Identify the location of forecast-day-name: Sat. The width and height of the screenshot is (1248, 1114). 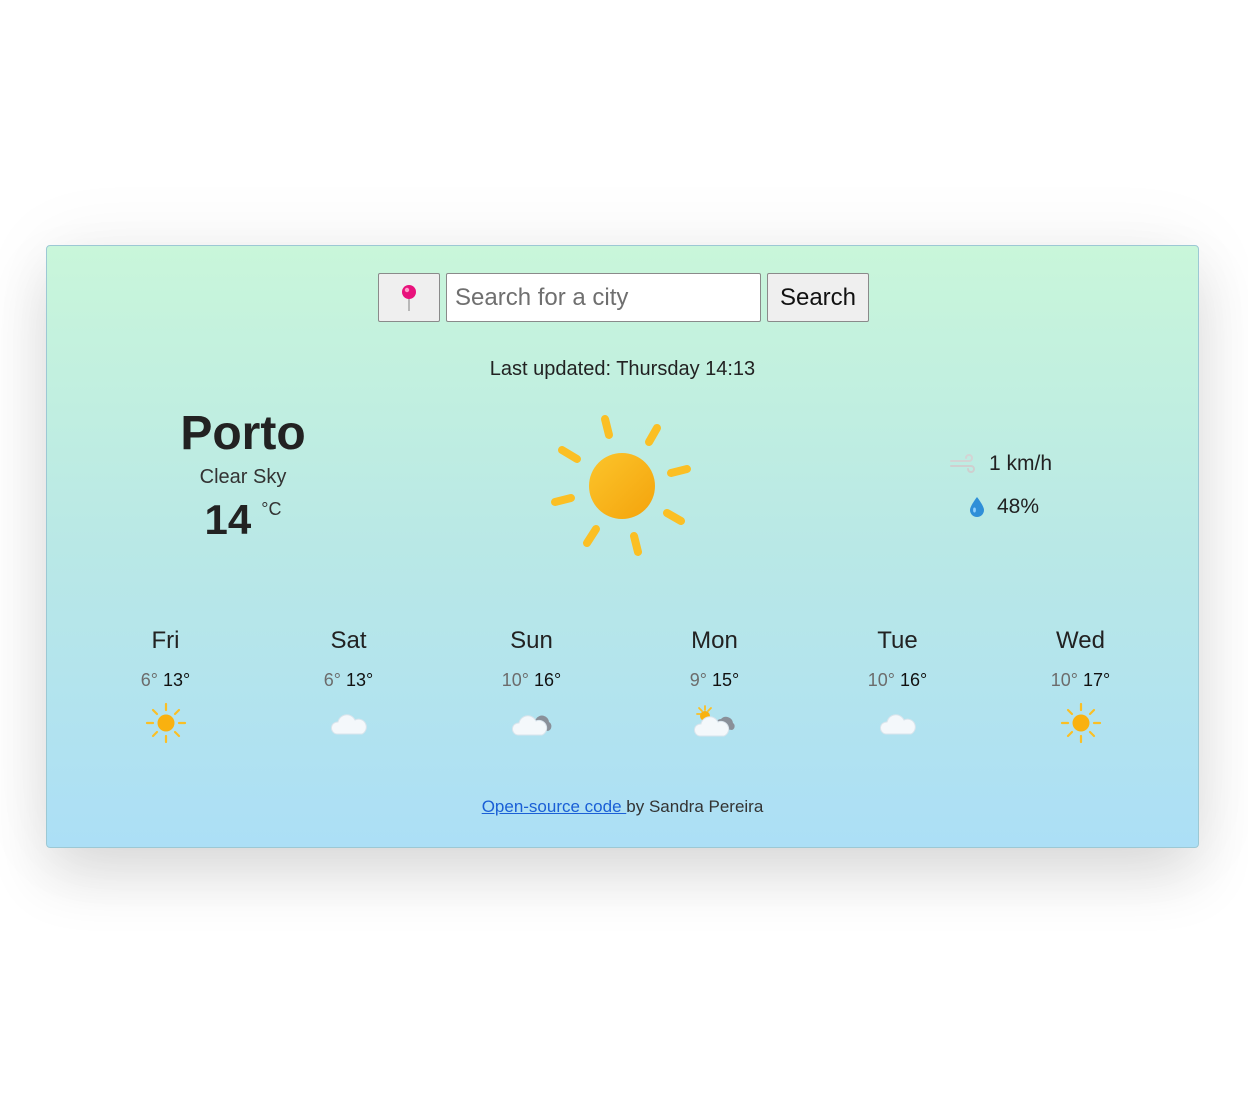
(348, 640).